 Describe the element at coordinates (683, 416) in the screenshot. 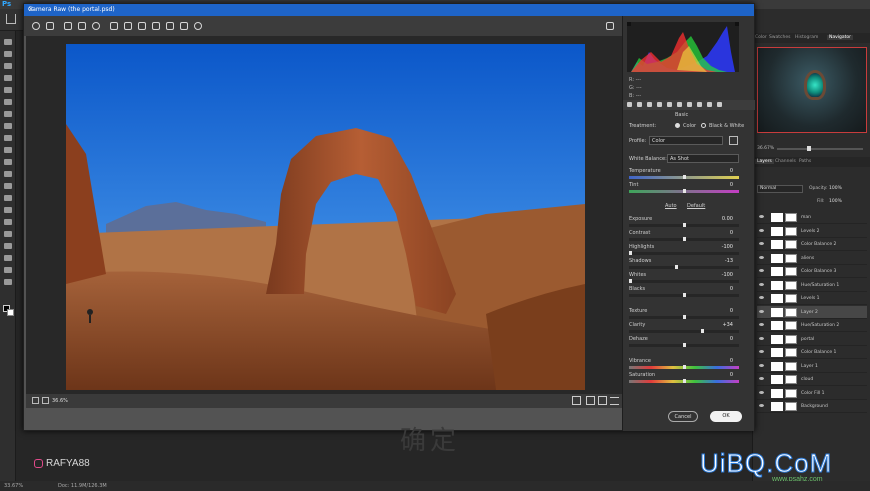

I see `cancel-button: Cancel` at that location.